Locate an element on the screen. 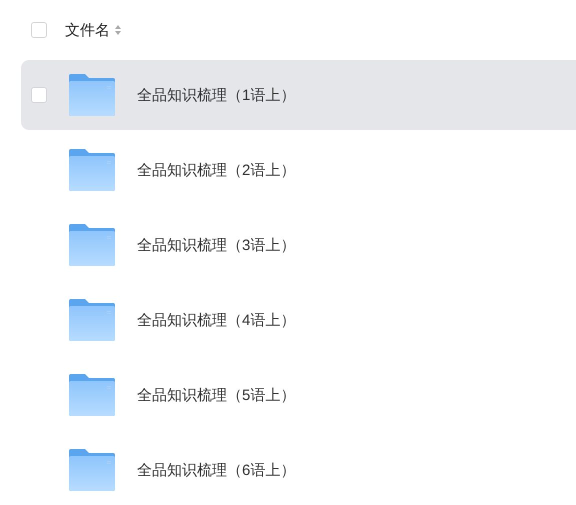 This screenshot has width=576, height=505. row-checkbox is located at coordinates (39, 95).